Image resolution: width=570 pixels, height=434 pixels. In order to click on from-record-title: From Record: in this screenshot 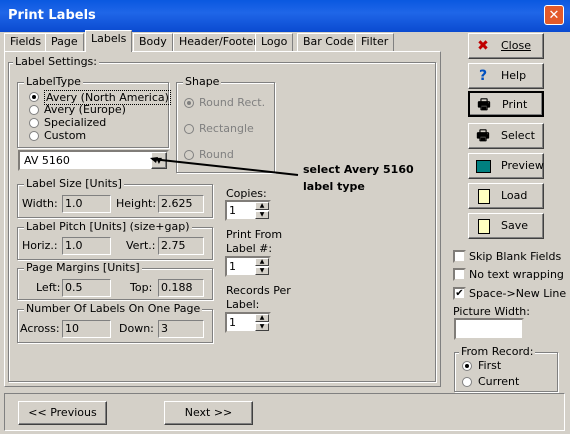, I will do `click(497, 351)`.